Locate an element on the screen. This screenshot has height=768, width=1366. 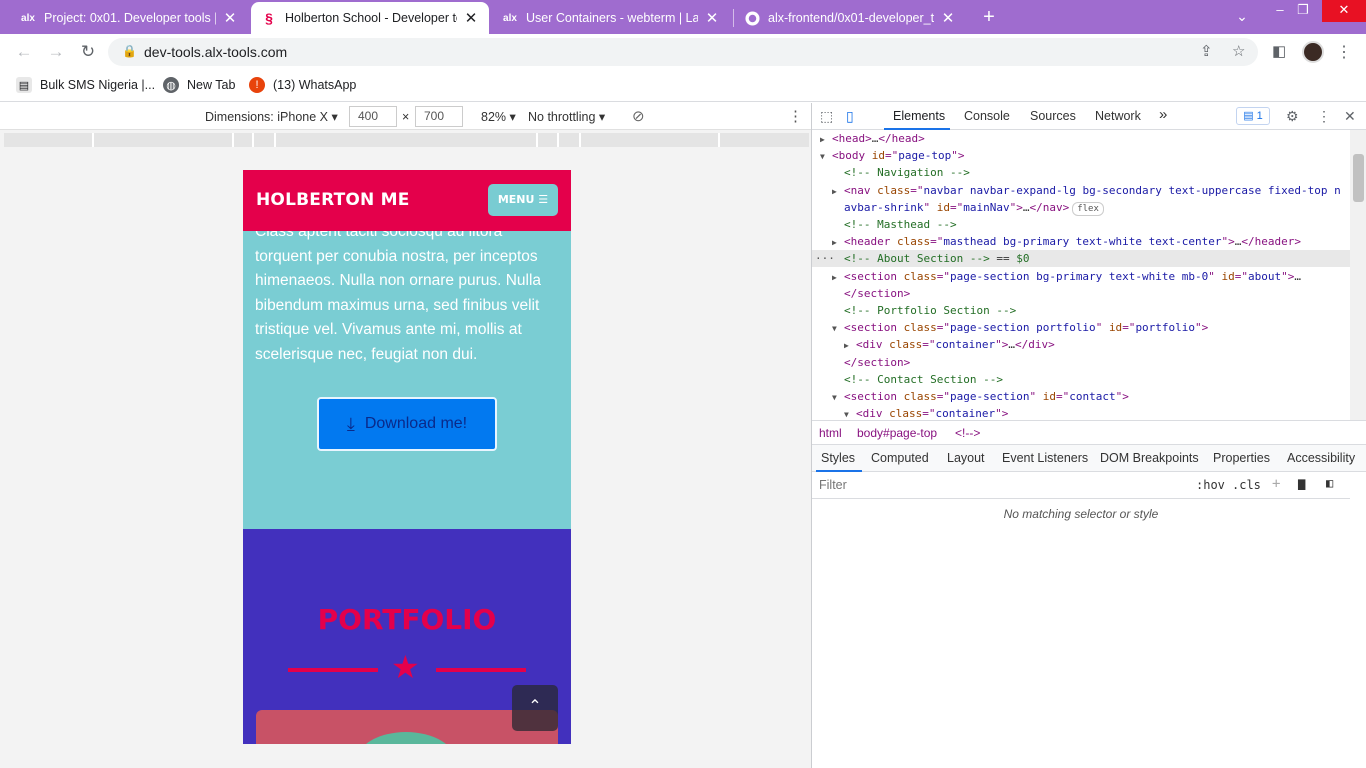
flex-badge: flex is located at coordinates (1088, 208).